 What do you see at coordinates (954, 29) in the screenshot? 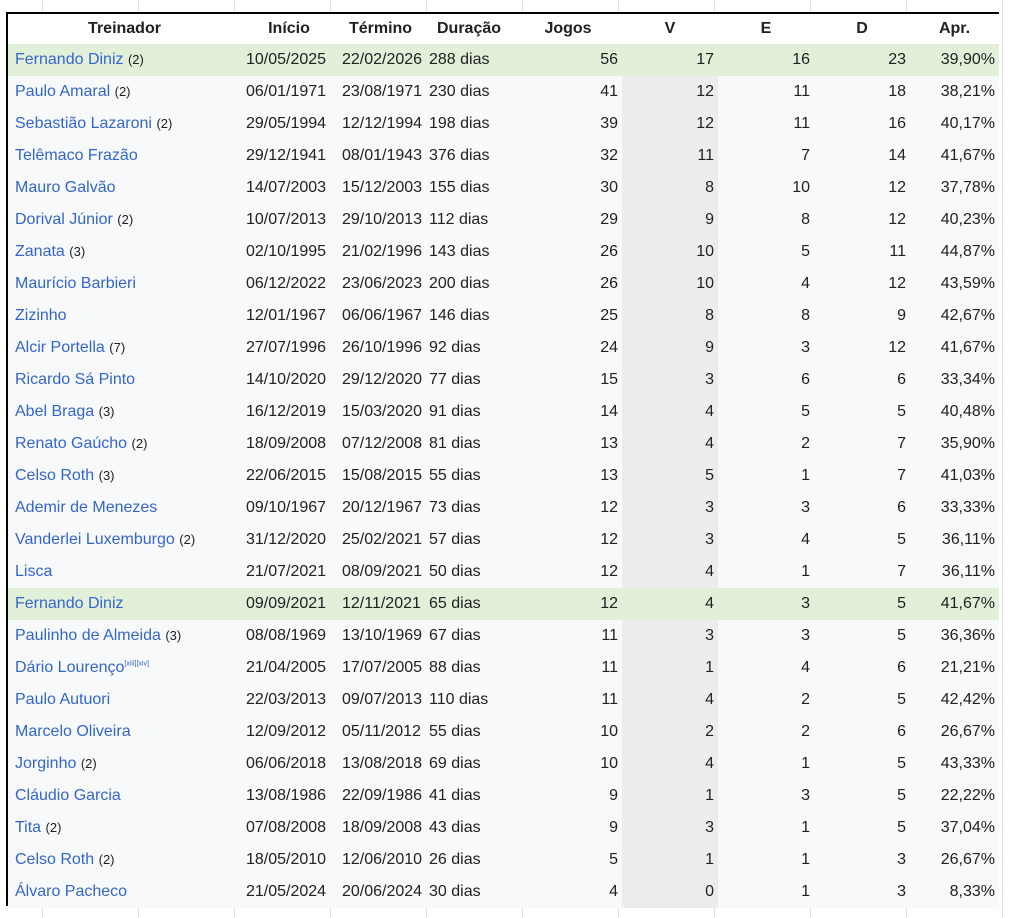
I see `header-aproveitamento: Apr.` at bounding box center [954, 29].